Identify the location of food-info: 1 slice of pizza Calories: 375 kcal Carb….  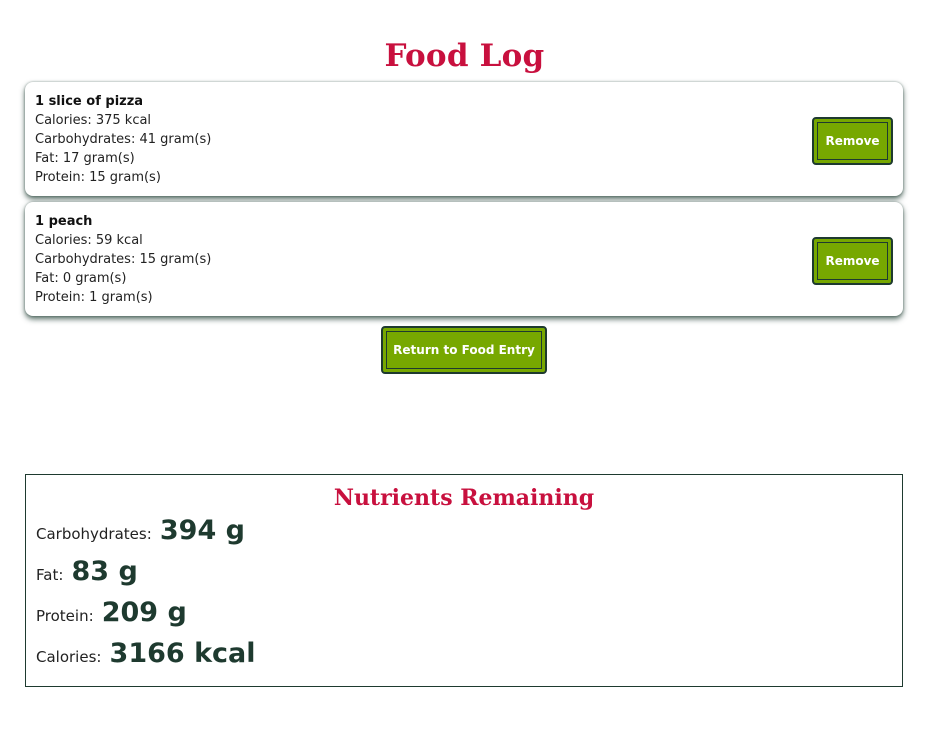
(123, 139).